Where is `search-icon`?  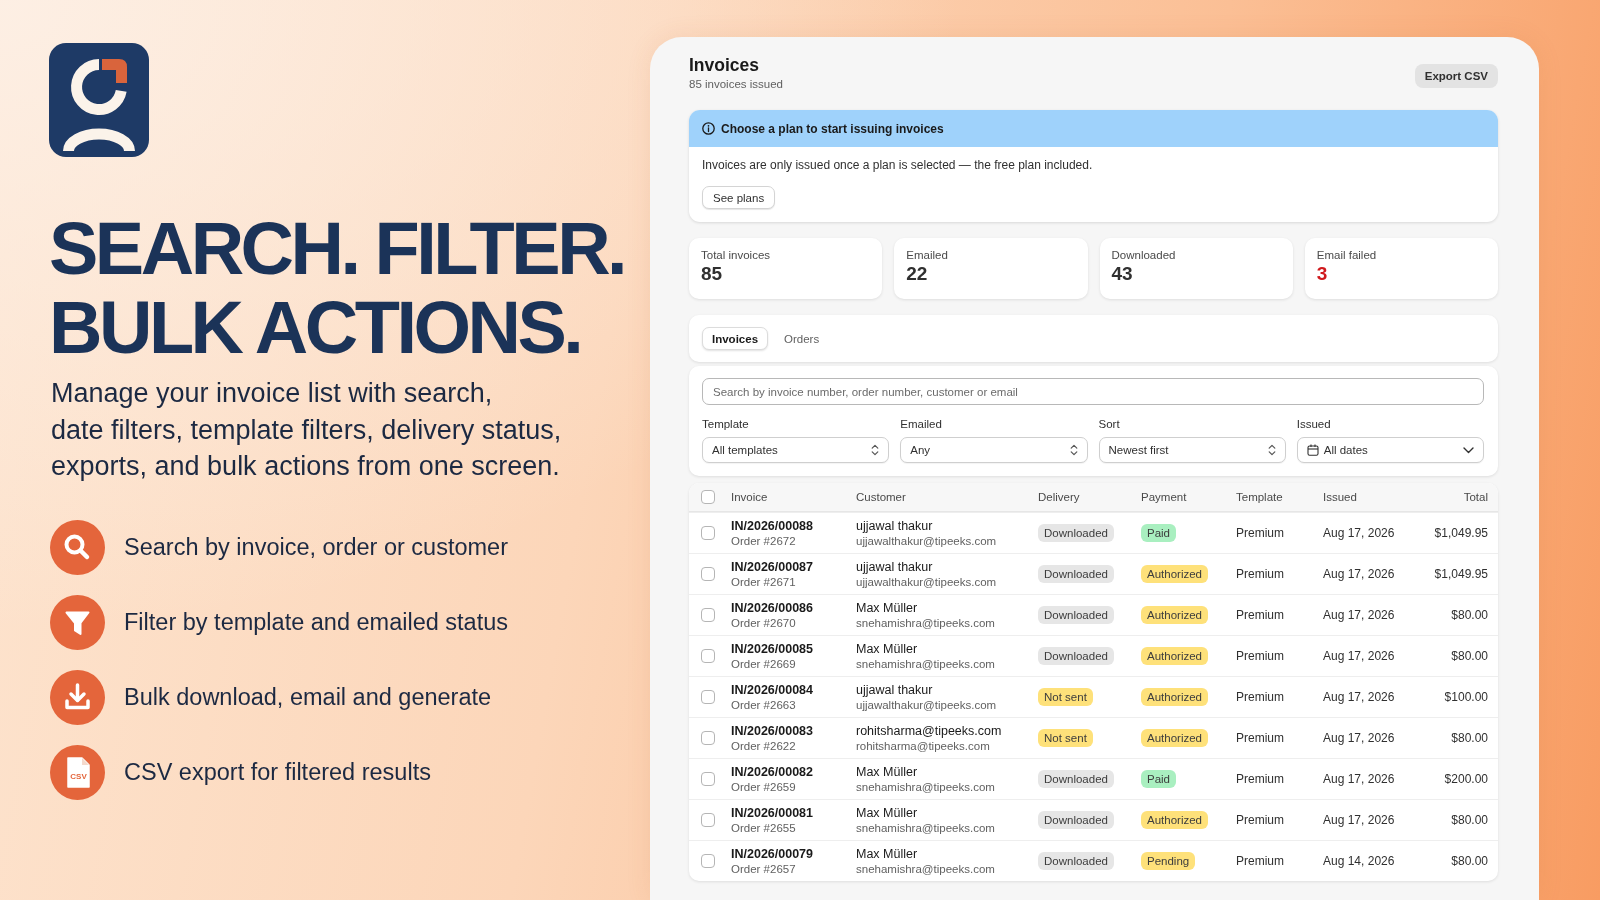 search-icon is located at coordinates (77, 547).